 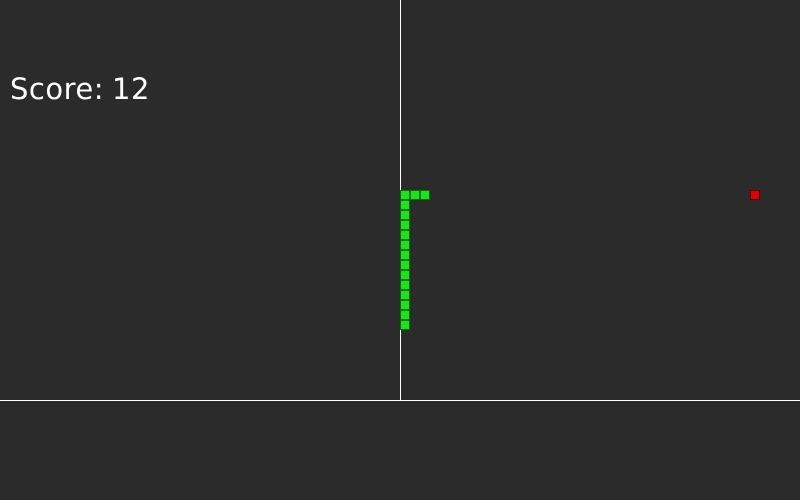 I want to click on snake-head, so click(x=425, y=195).